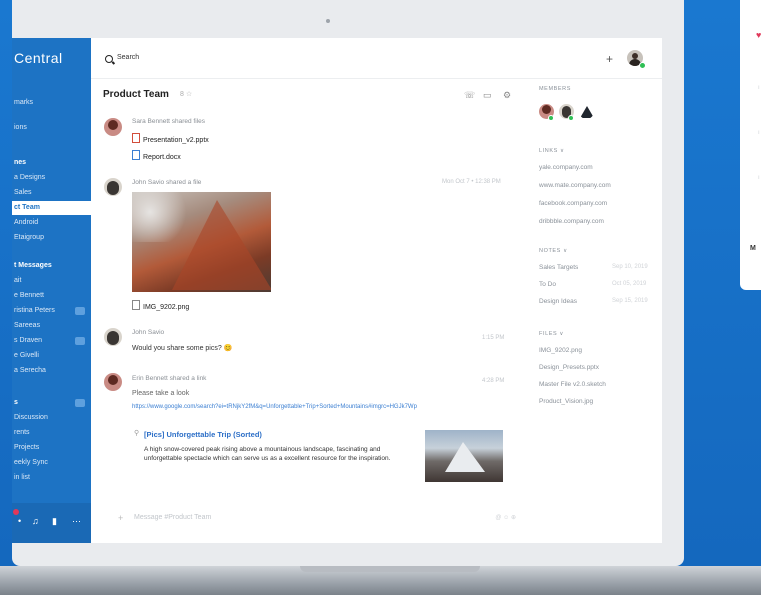 Image resolution: width=761 pixels, height=595 pixels. I want to click on message-time: Mon Oct 7 • 12:38 PM, so click(471, 182).